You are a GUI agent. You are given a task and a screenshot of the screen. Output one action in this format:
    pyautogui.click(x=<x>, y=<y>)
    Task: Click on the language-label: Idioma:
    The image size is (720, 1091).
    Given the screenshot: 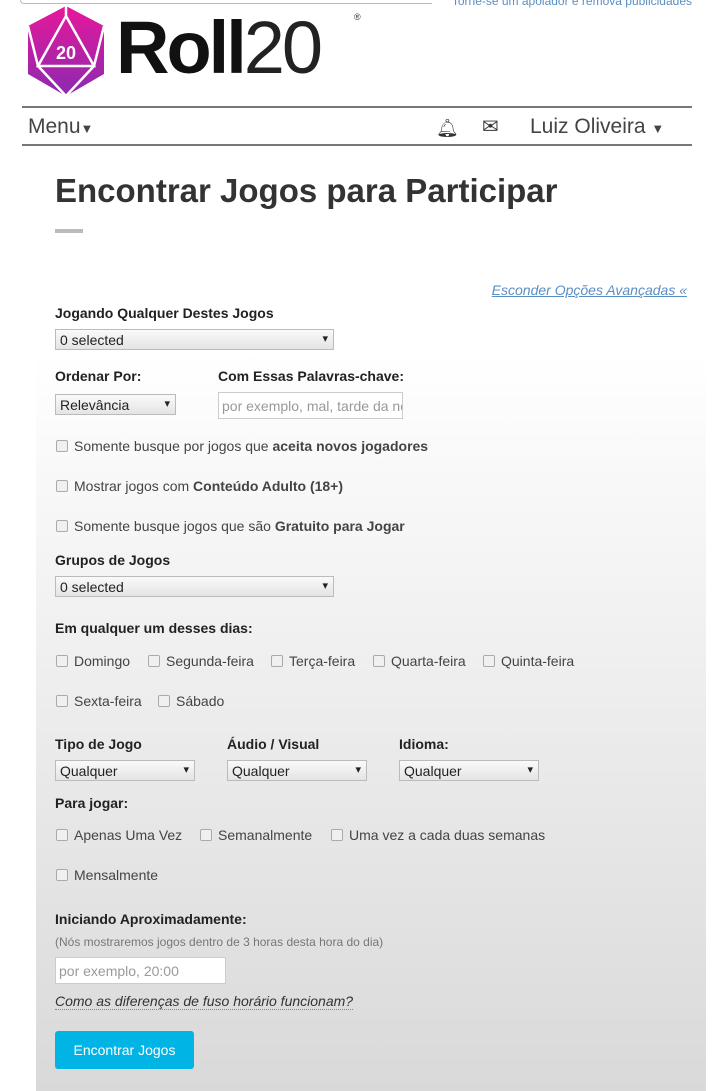 What is the action you would take?
    pyautogui.click(x=424, y=744)
    